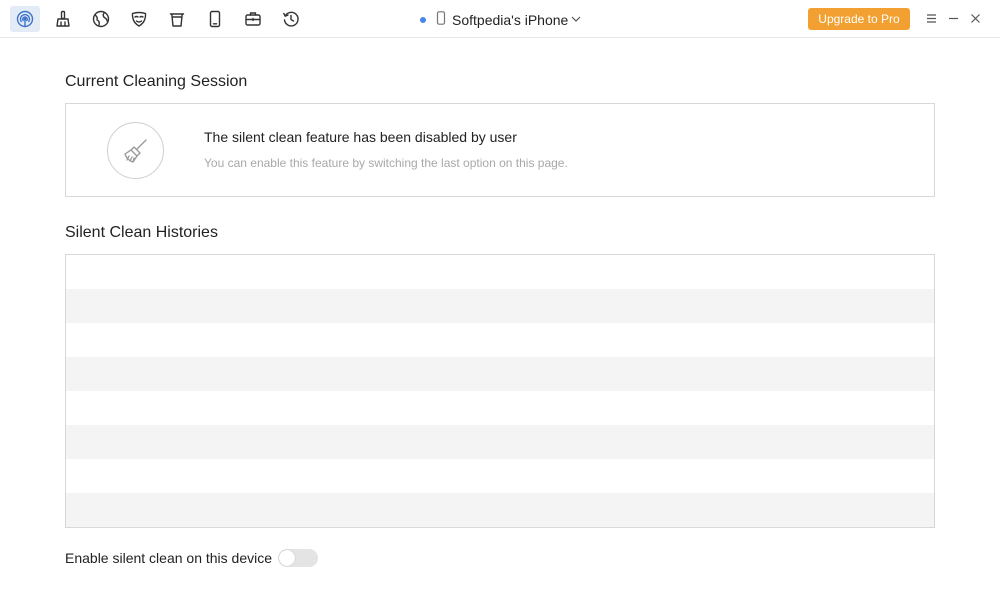 This screenshot has width=1000, height=615. I want to click on hamburger-menu-icon, so click(931, 18).